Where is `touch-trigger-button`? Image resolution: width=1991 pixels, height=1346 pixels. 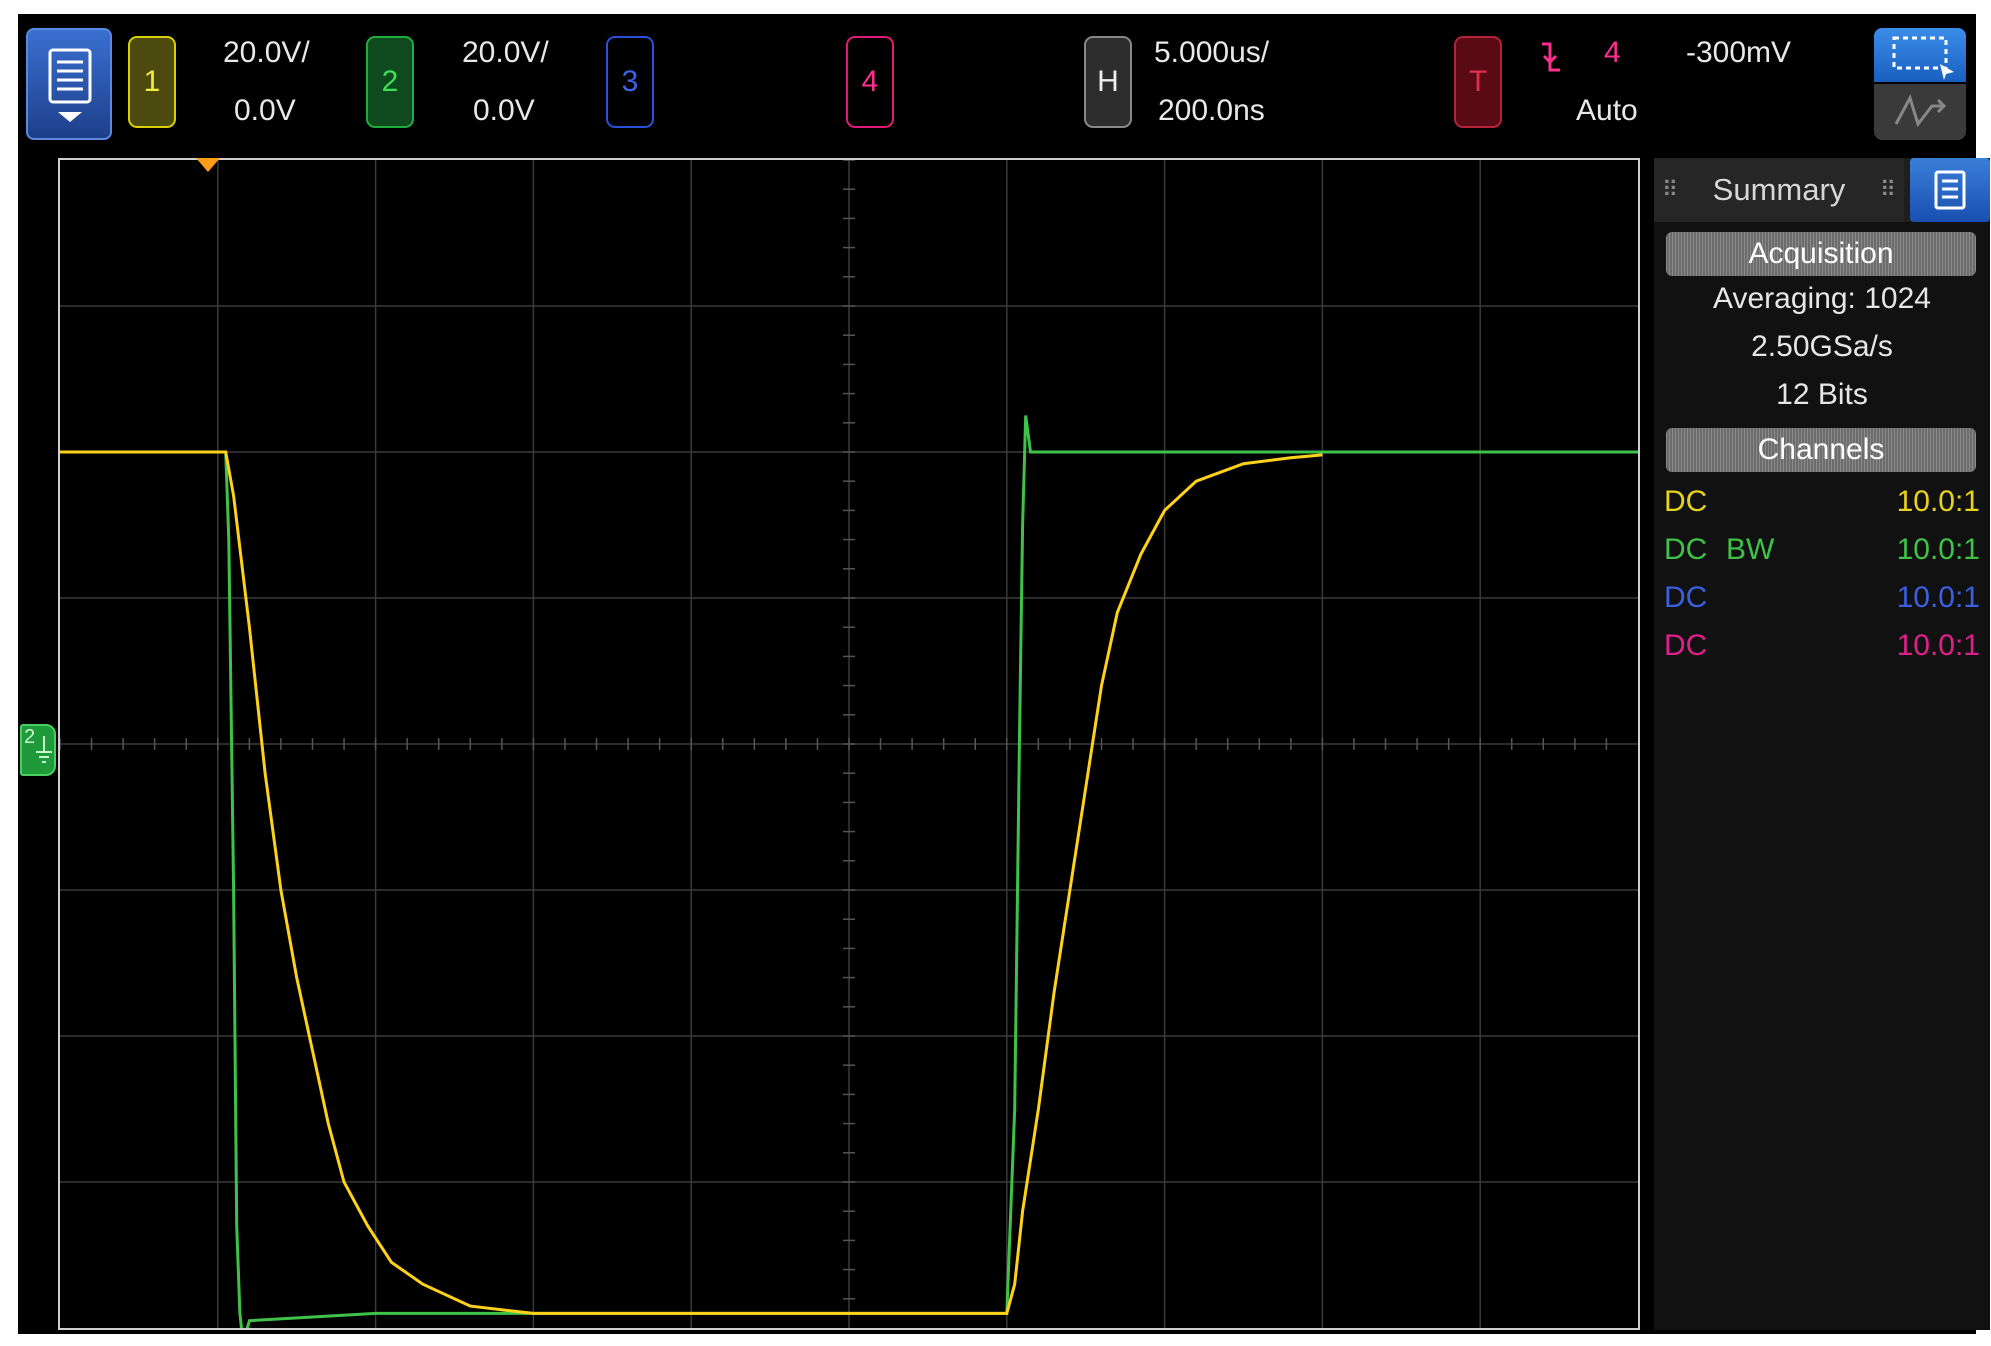
touch-trigger-button is located at coordinates (1920, 112).